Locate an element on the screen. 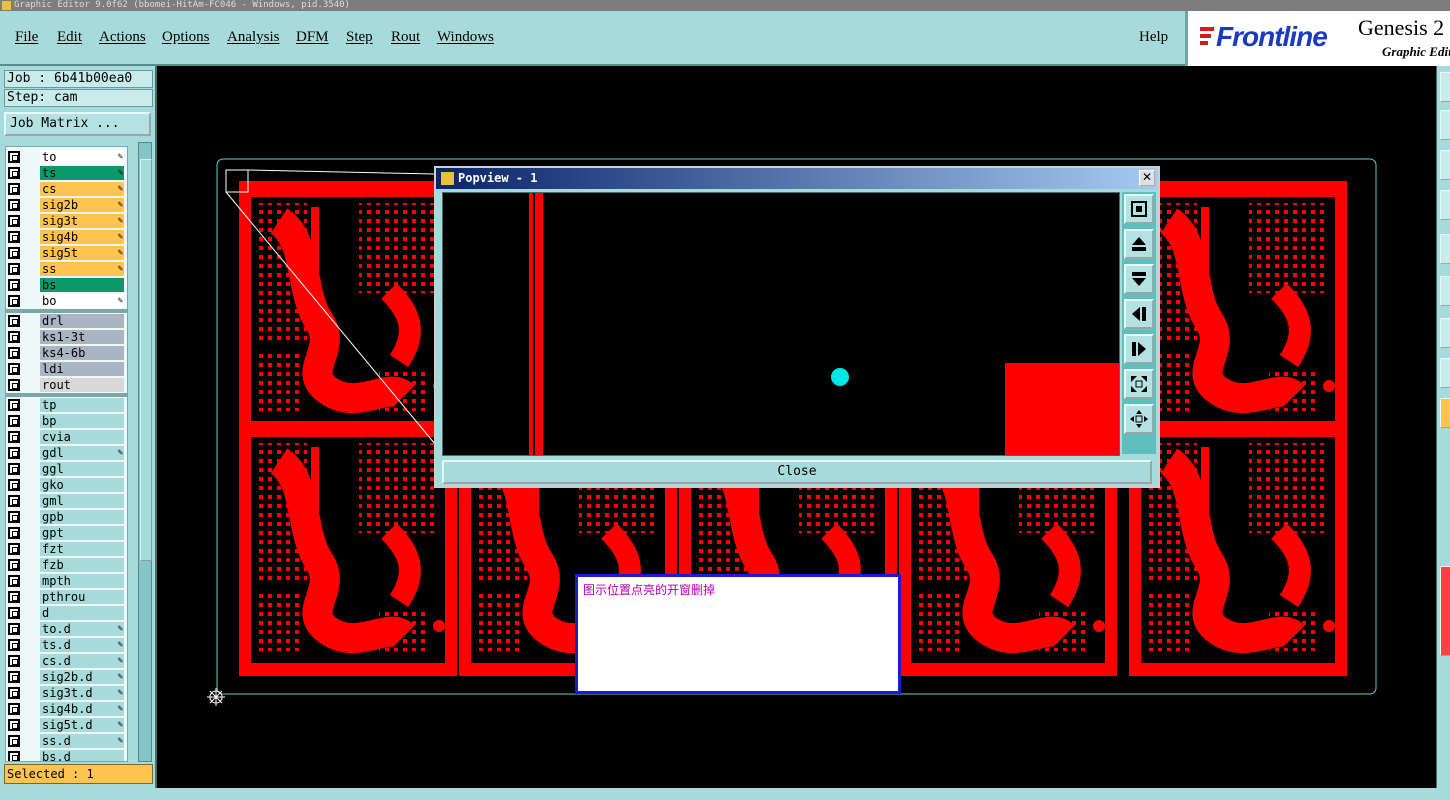  layer-name: fzt is located at coordinates (82, 549).